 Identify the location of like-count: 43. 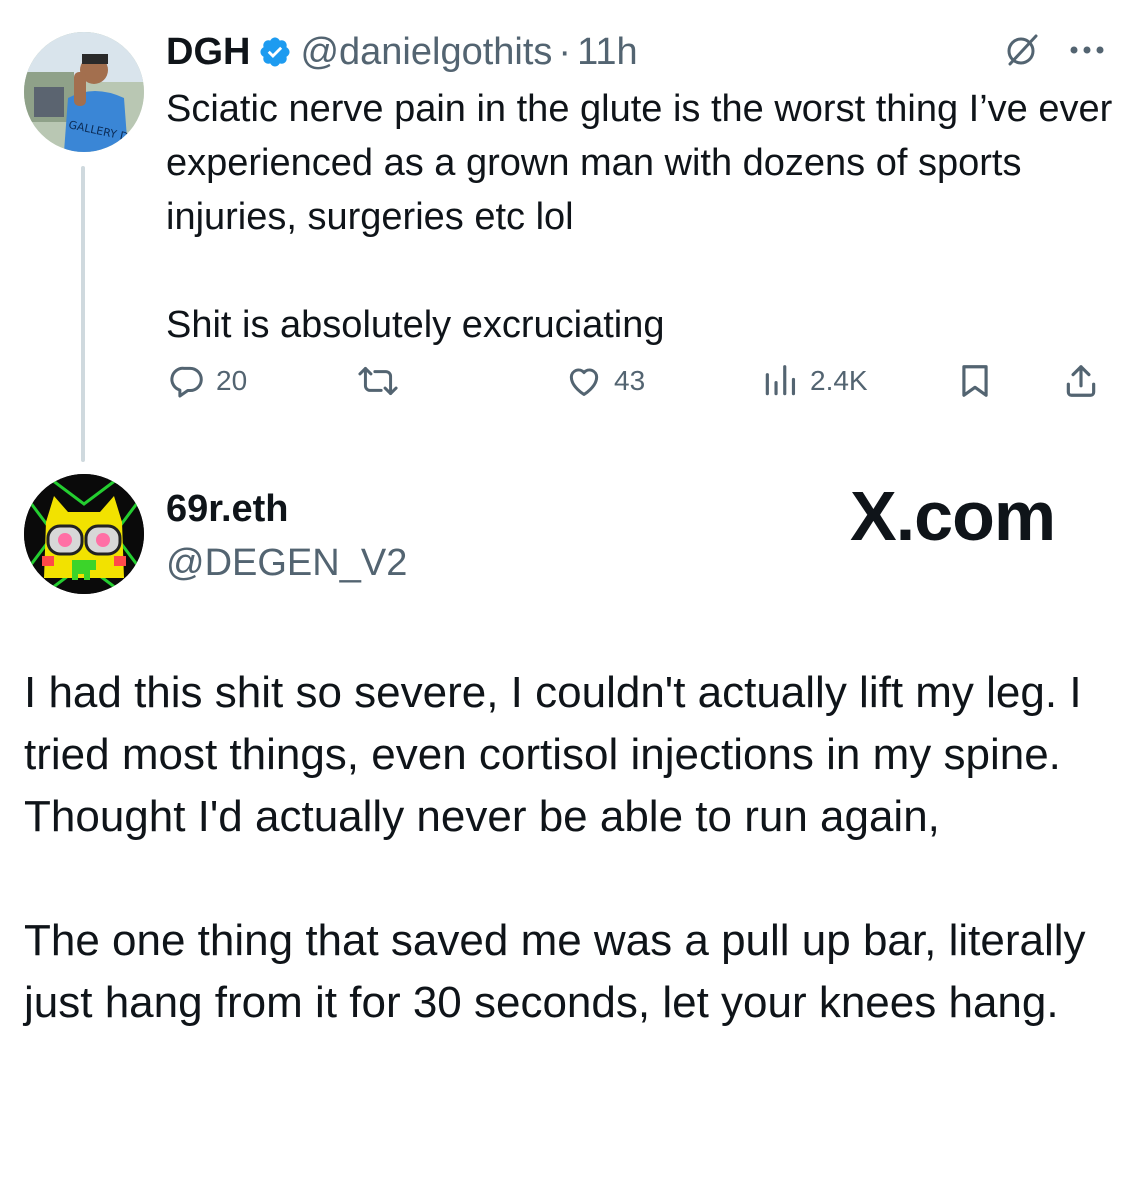
(630, 380).